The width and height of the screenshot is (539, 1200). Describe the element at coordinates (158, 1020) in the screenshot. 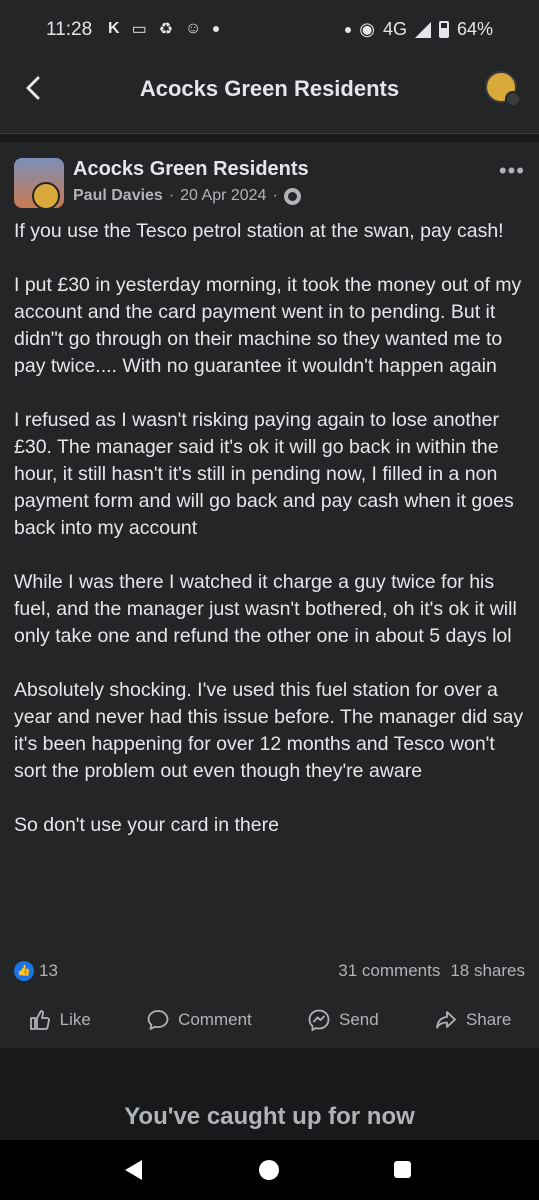

I see `comment-bubble-icon` at that location.